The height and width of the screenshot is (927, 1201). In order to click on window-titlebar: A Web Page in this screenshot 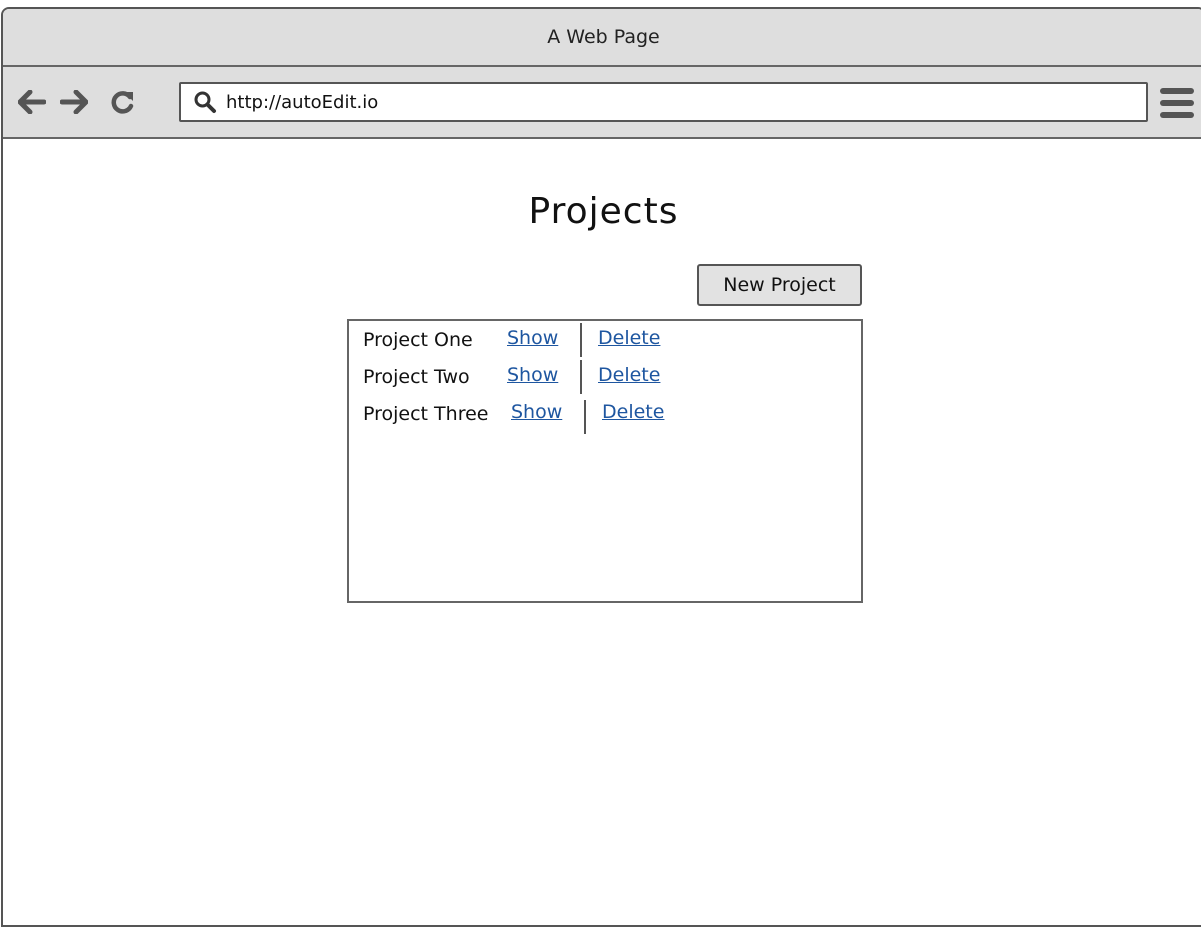, I will do `click(602, 38)`.